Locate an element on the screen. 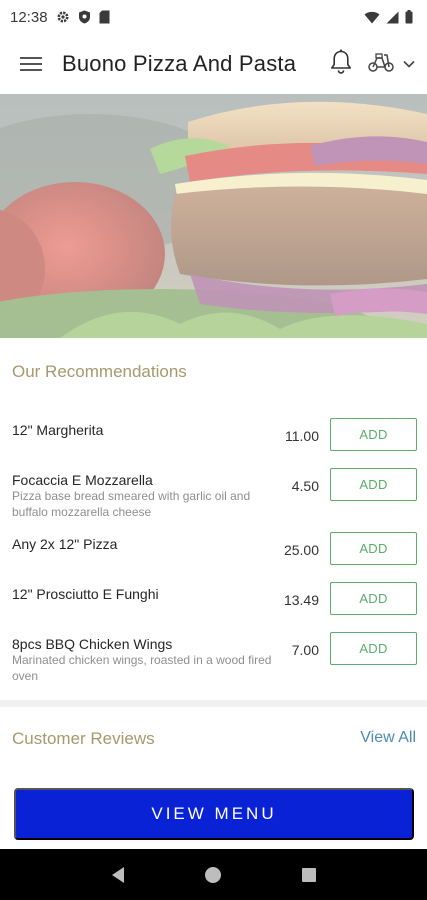  delivery-mode-selector is located at coordinates (391, 64).